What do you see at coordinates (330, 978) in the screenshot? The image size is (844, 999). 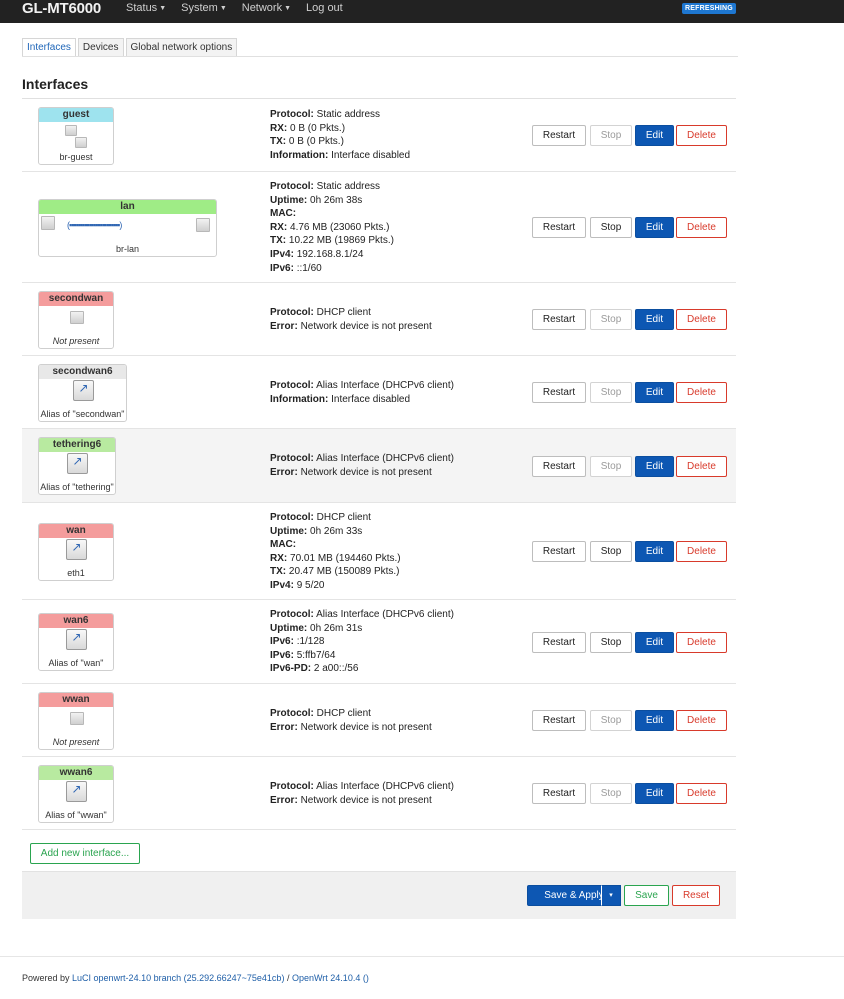 I see `openwrt-link: OpenWrt 24.10.4 ()` at bounding box center [330, 978].